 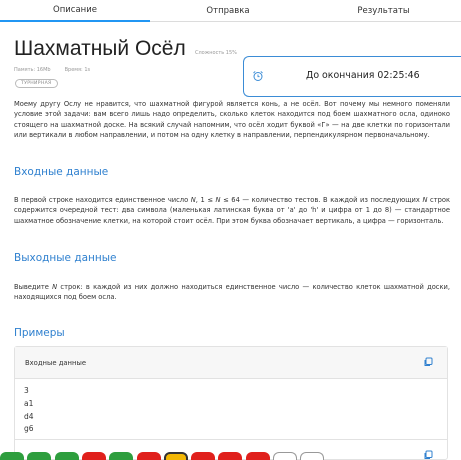 What do you see at coordinates (26, 390) in the screenshot?
I see `example-line: 3` at bounding box center [26, 390].